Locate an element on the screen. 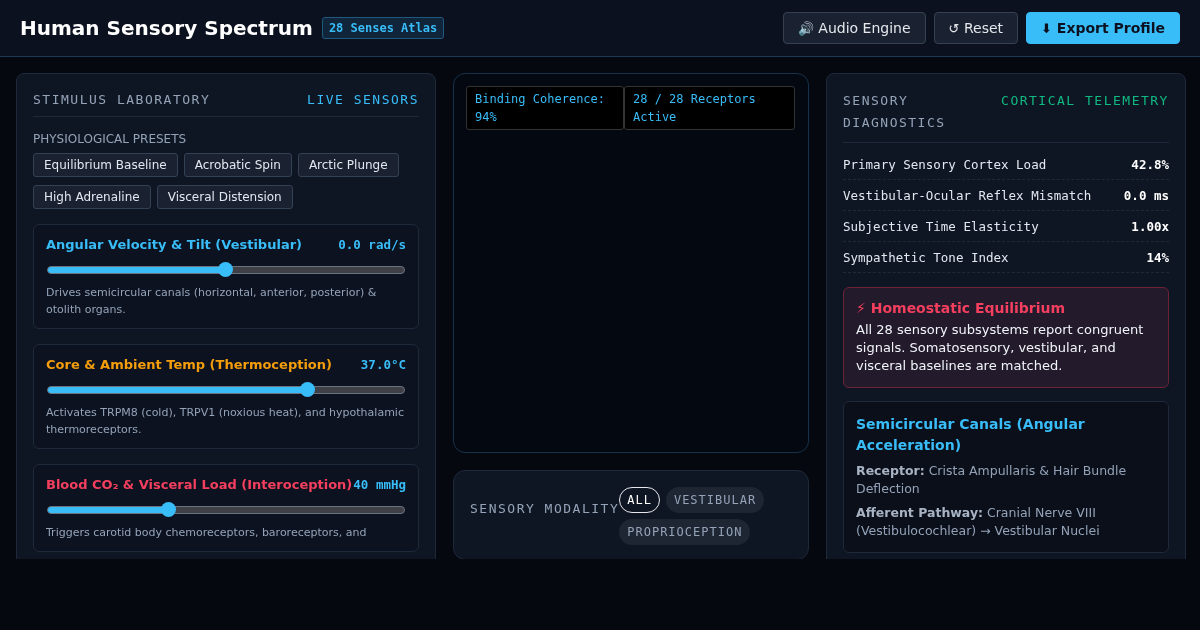  panel-tag: CORTICAL TELEMETRY is located at coordinates (1085, 112).